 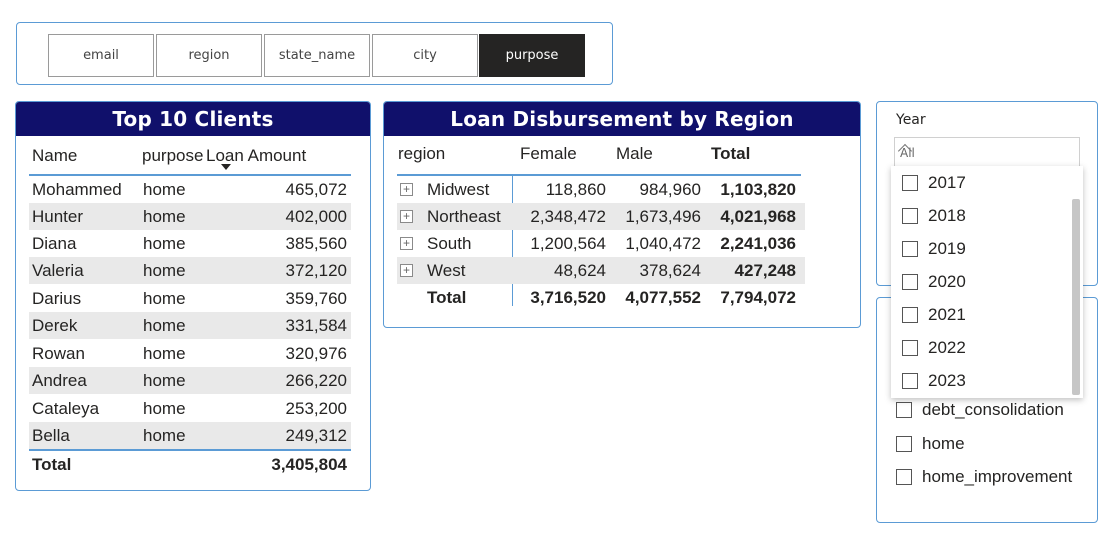 I want to click on table-row: Rowan home 320,976, so click(x=190, y=353).